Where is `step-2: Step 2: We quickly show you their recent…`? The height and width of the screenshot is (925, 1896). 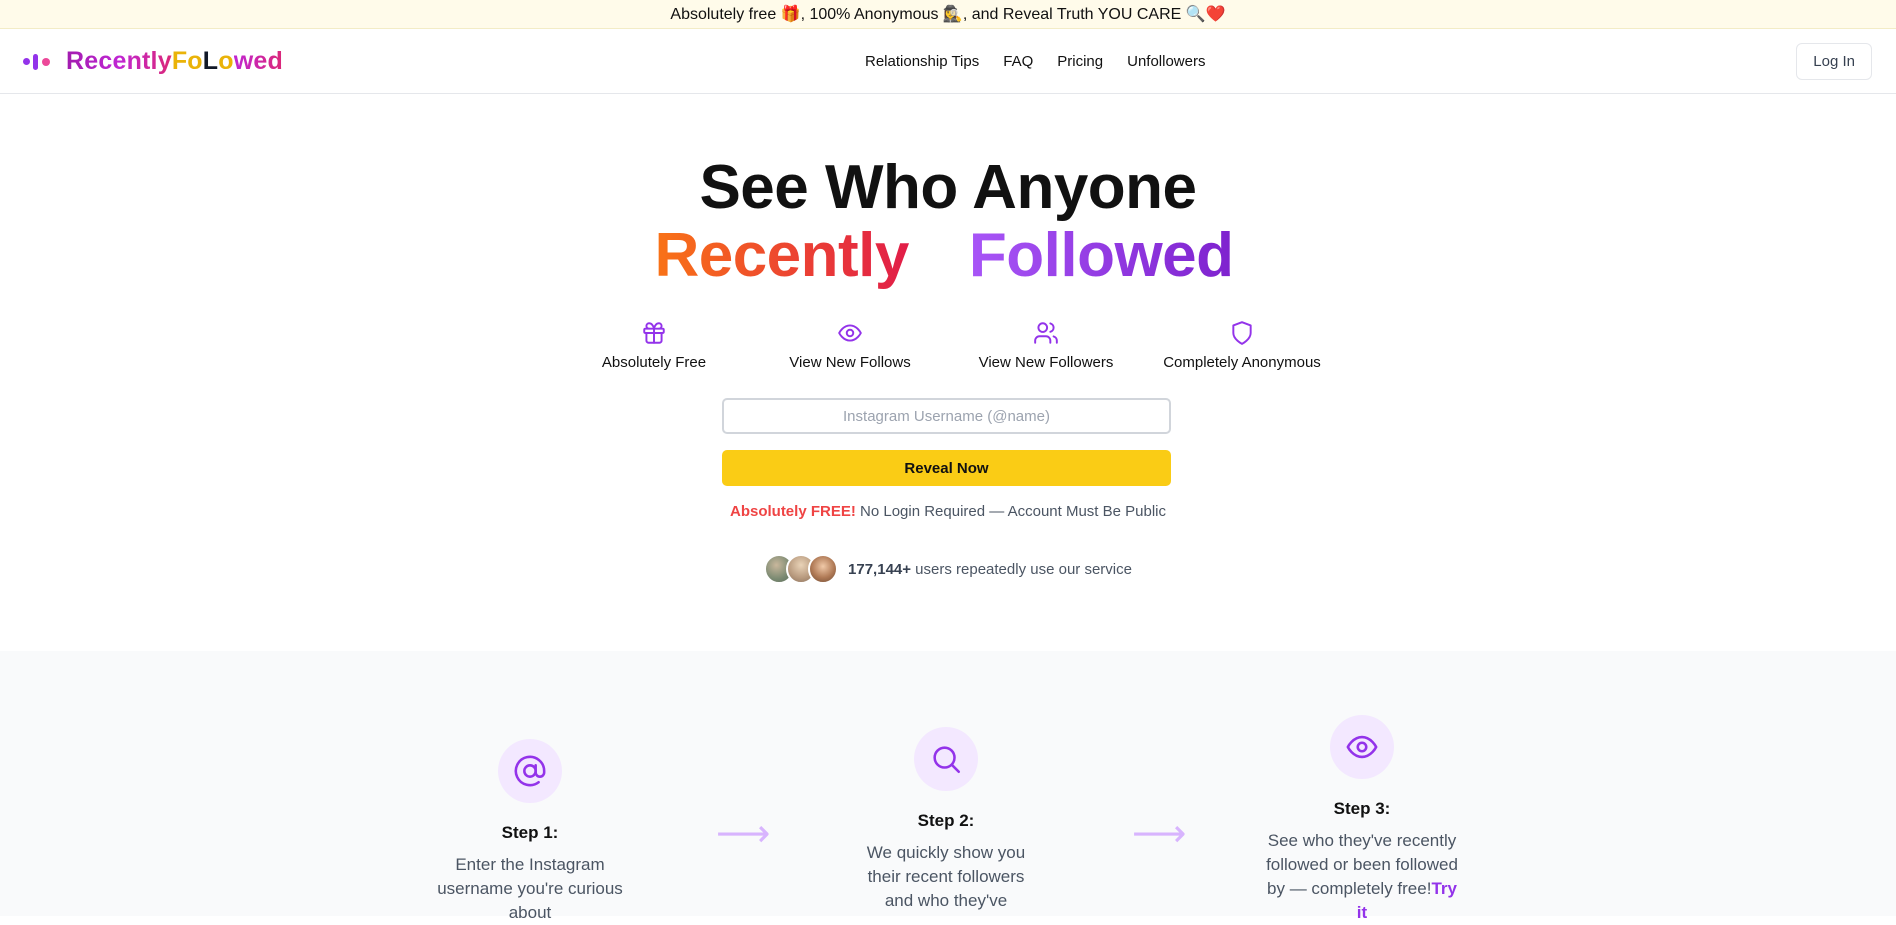
step-2: Step 2: We quickly show you their recent… is located at coordinates (946, 820).